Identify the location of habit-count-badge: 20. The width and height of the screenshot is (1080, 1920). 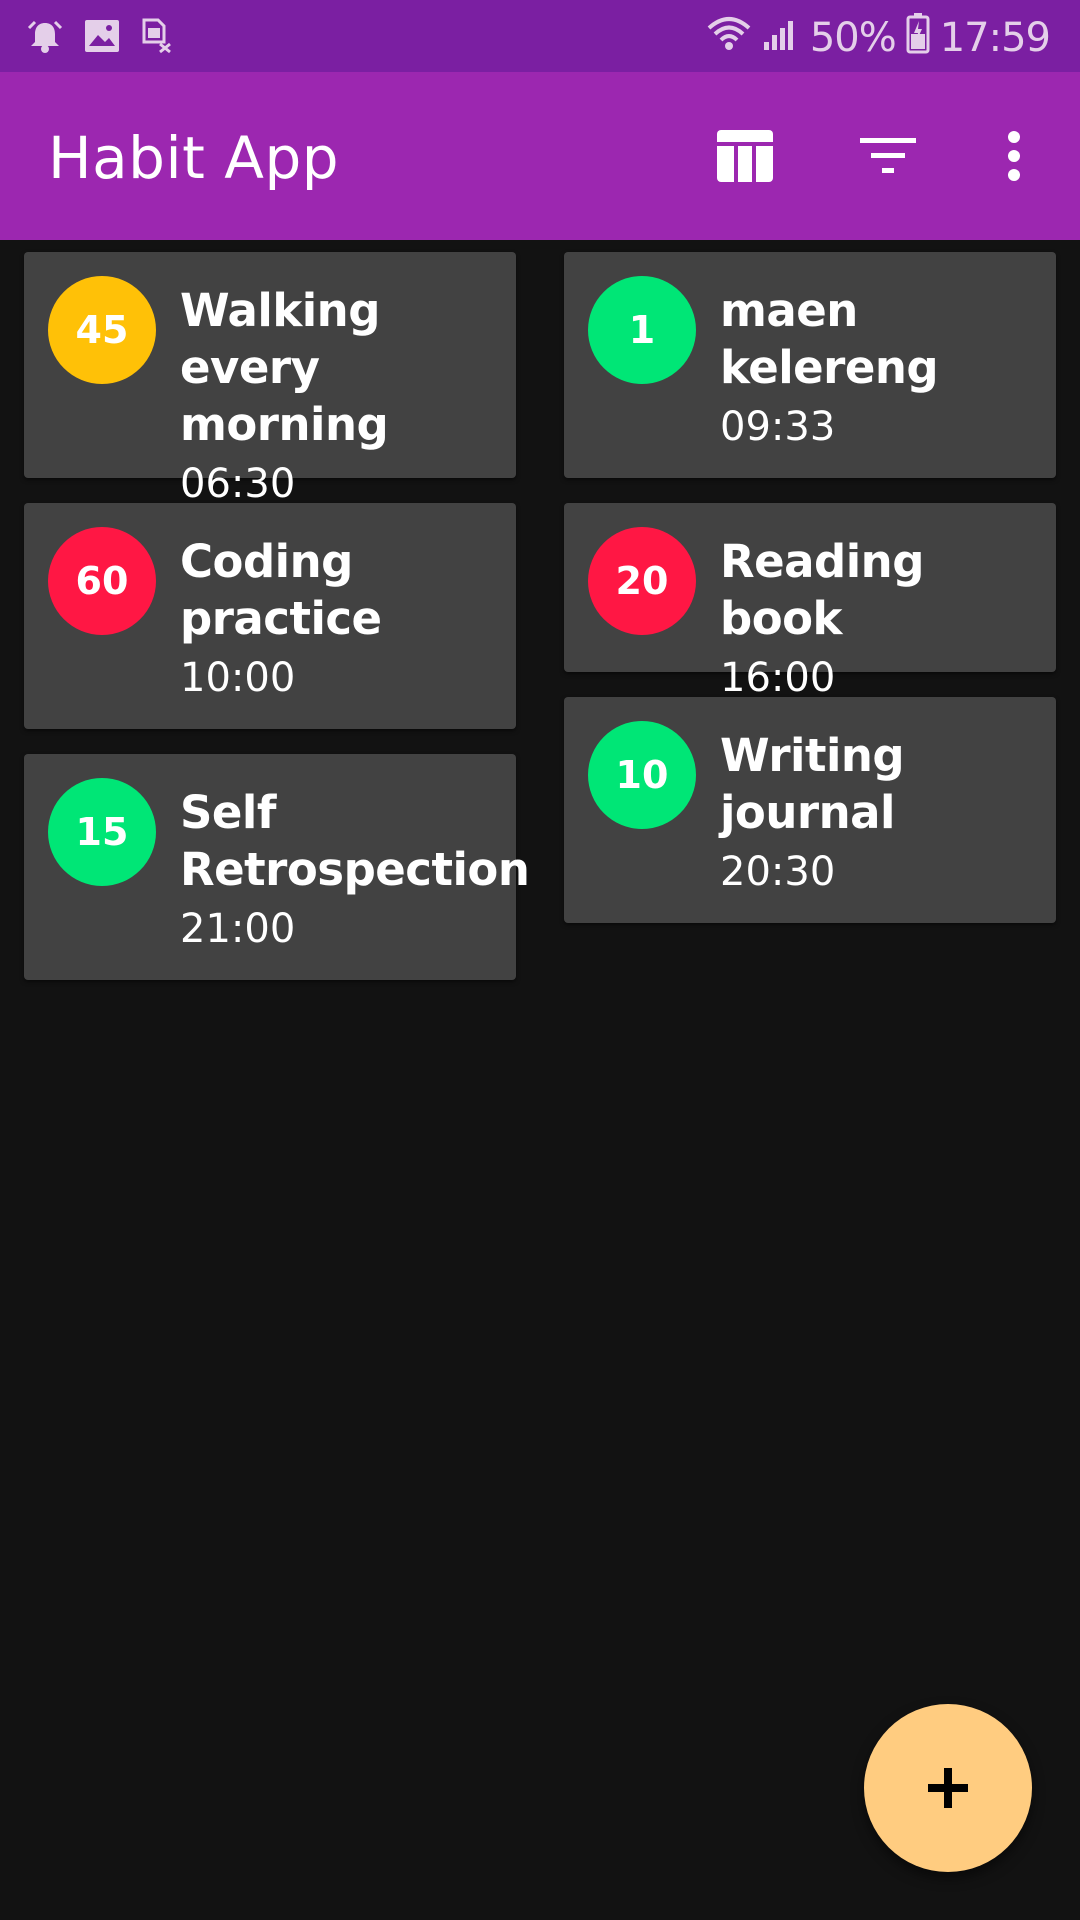
(642, 581).